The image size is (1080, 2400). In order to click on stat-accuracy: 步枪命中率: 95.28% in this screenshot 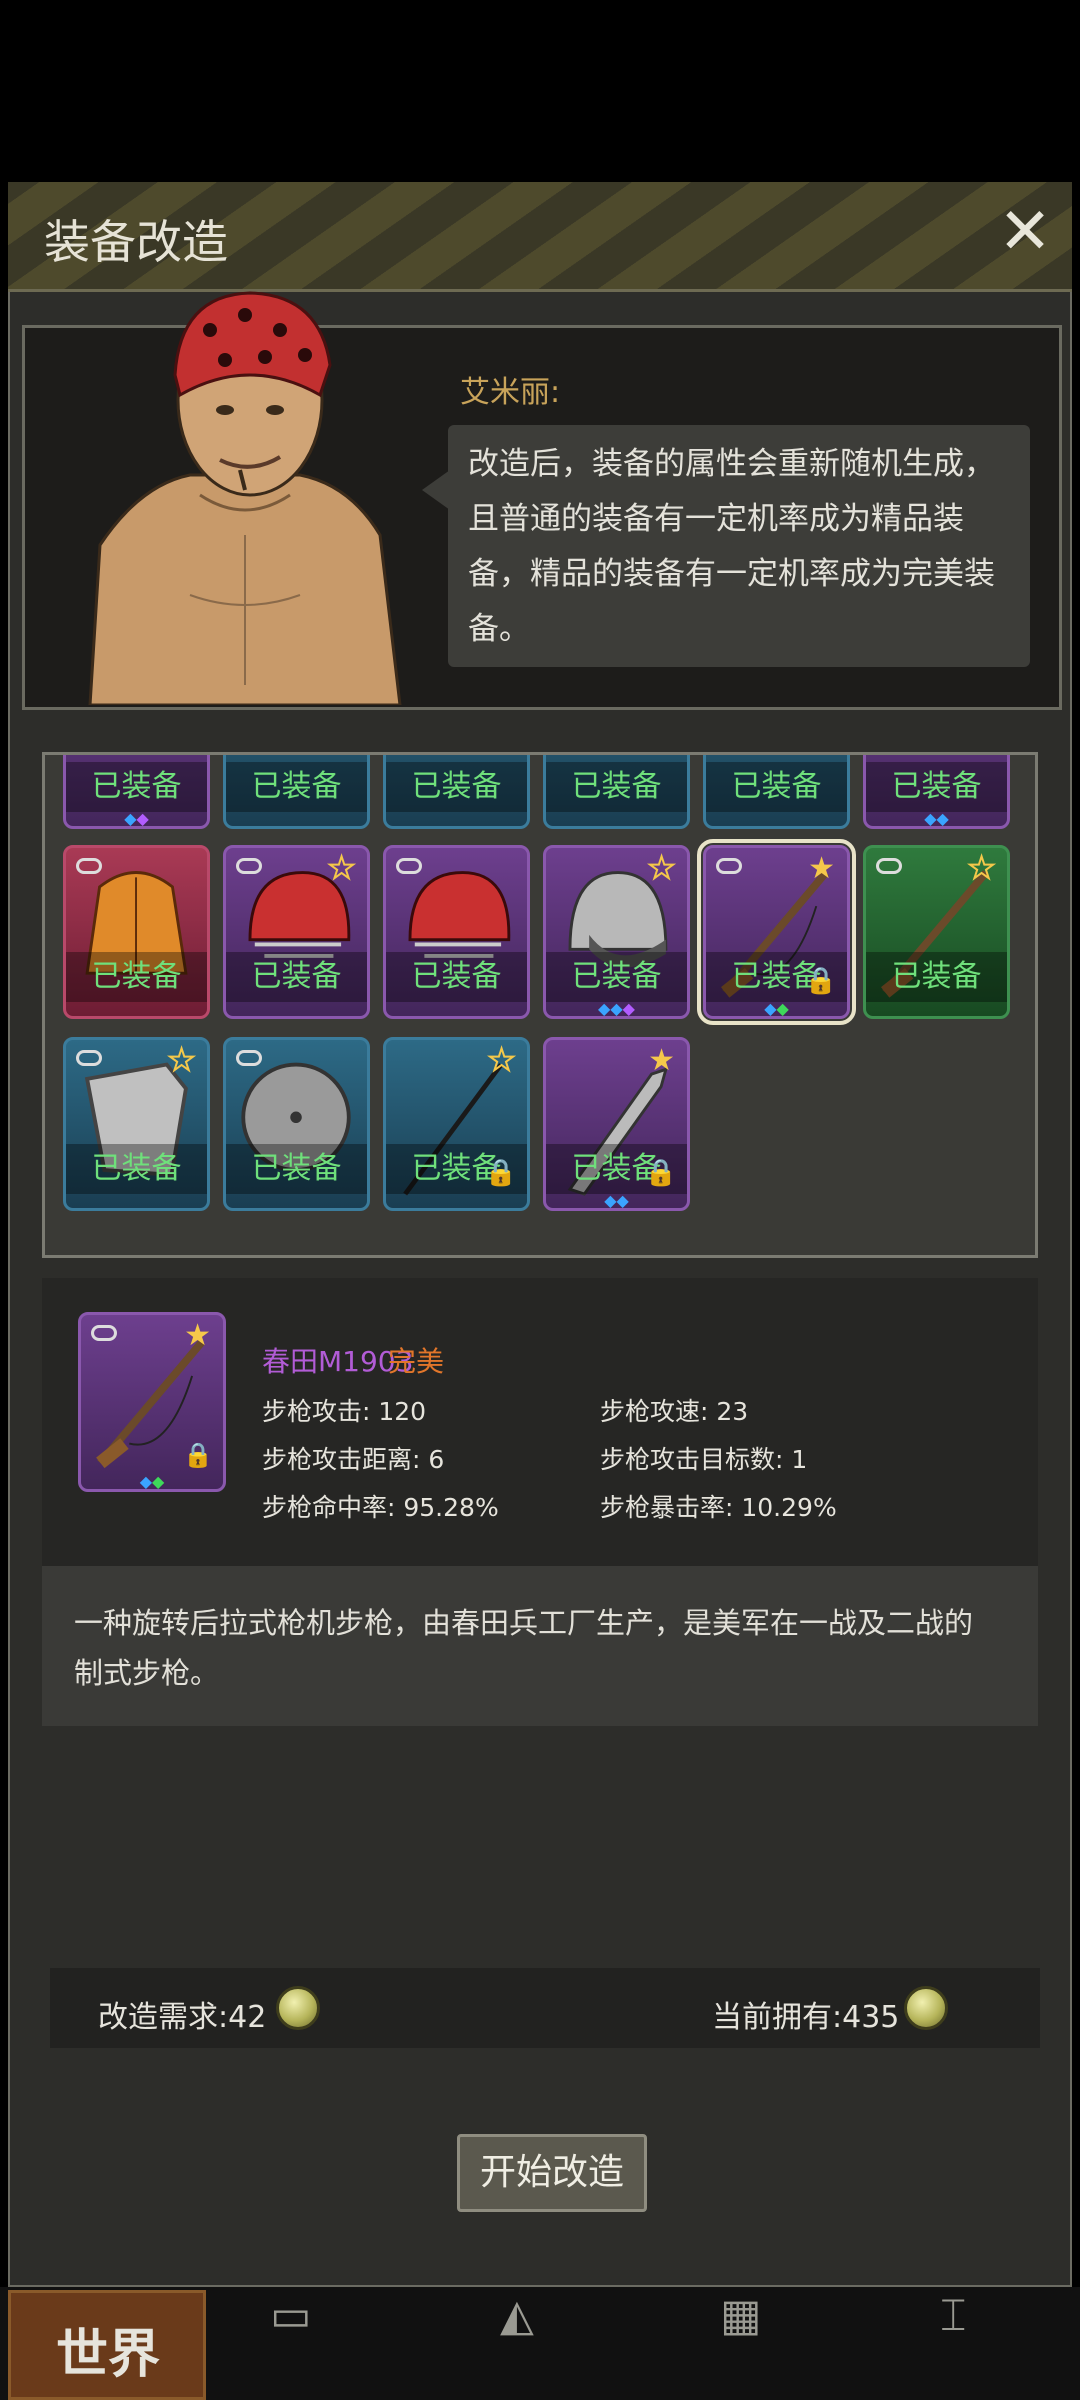, I will do `click(380, 1507)`.